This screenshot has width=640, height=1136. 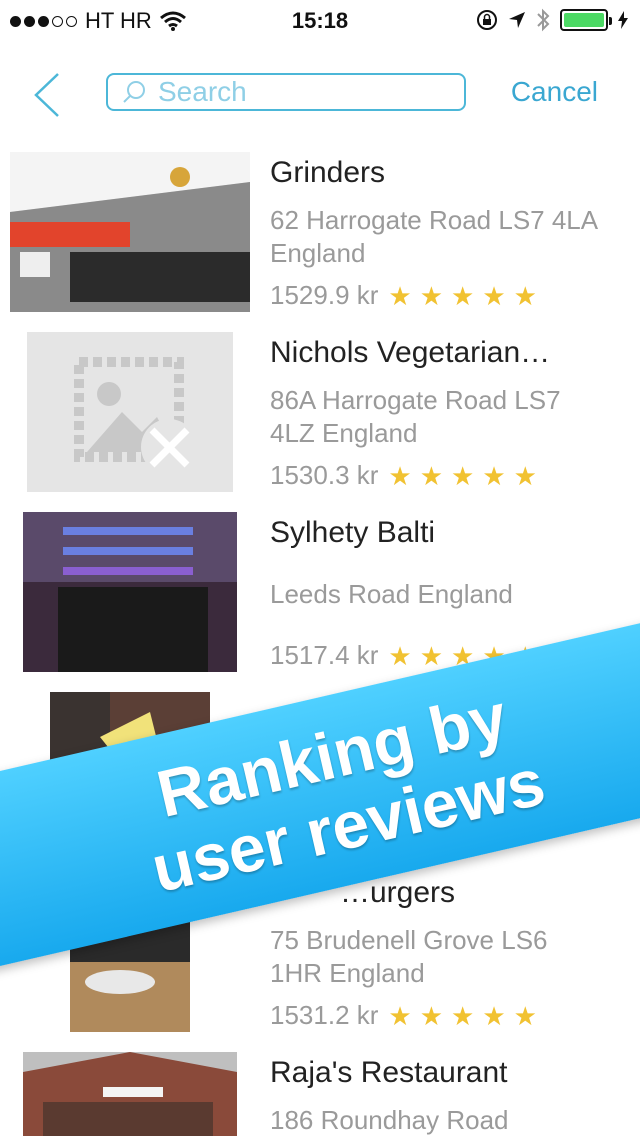 I want to click on list-item: Raja's Restaurant 186 Roundhay Road, so click(x=320, y=1093).